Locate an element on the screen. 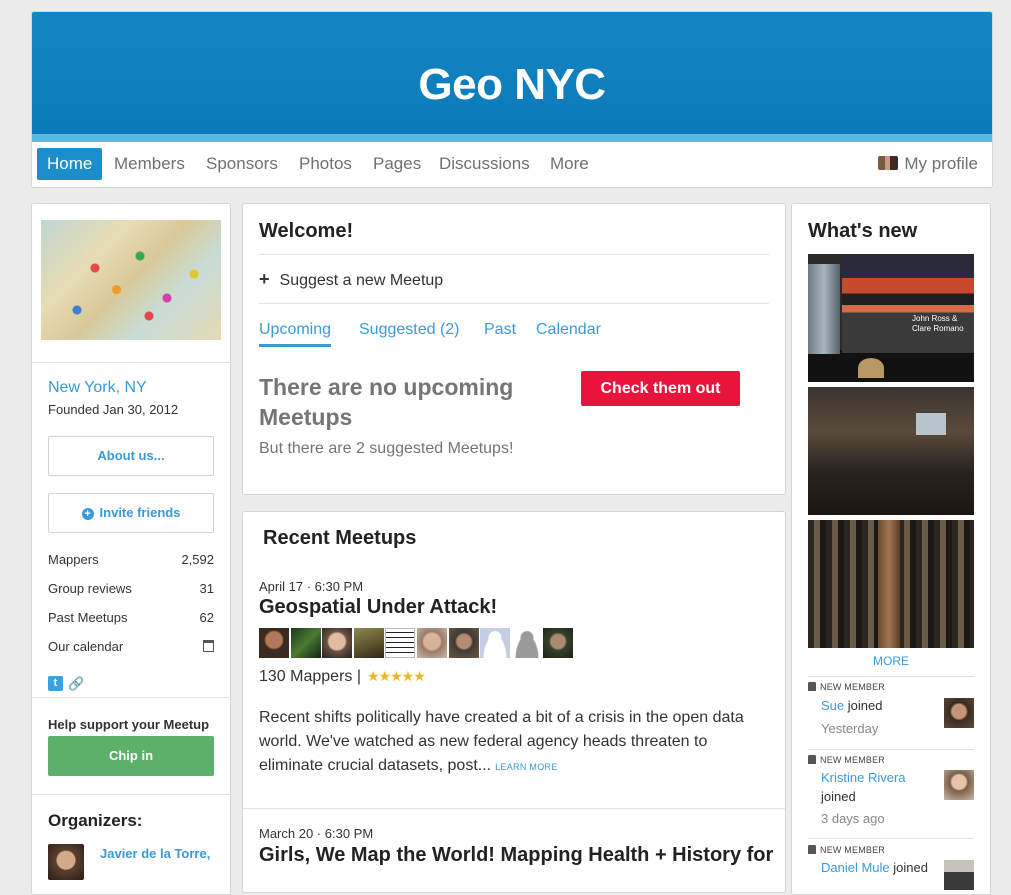  organizer-name: Javier de la Torre, is located at coordinates (155, 853).